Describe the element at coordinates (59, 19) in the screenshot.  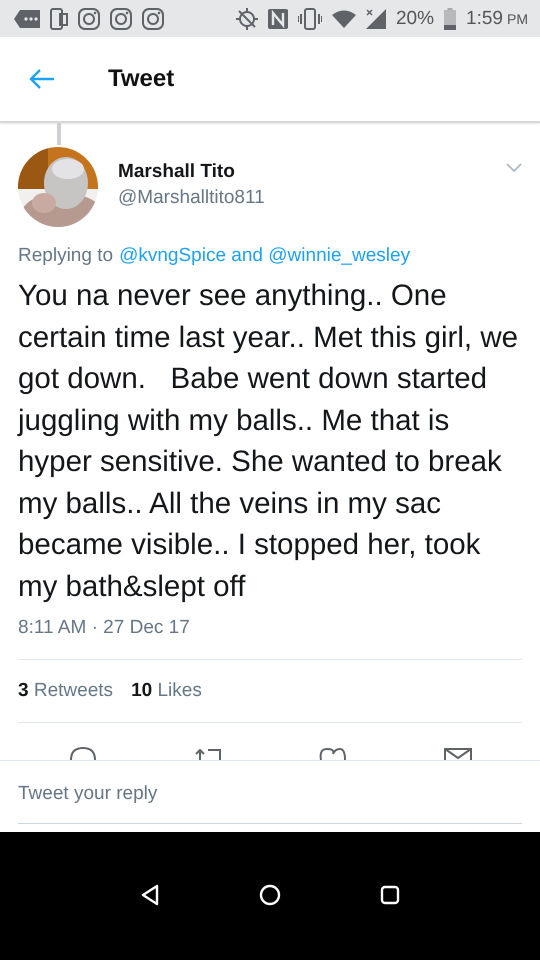
I see `phone-icon` at that location.